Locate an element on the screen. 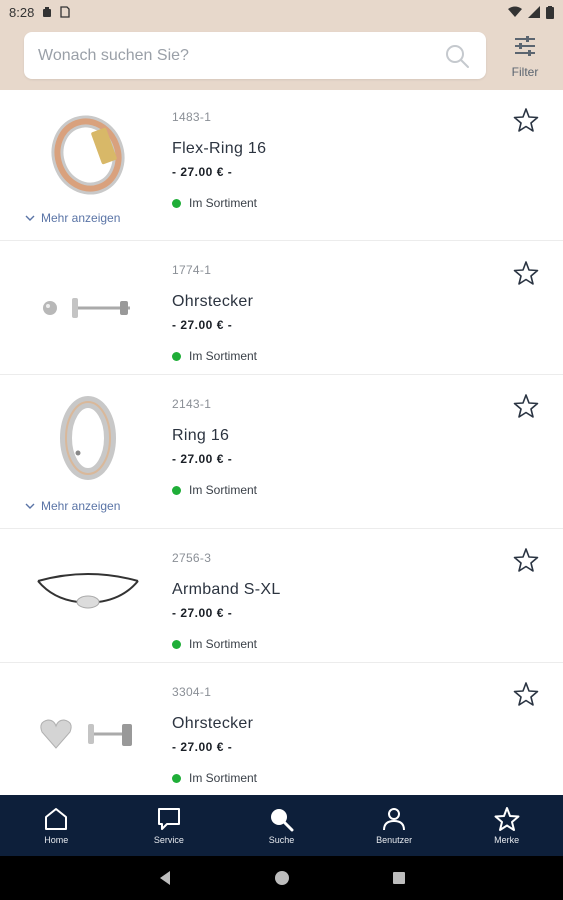  filter-label: Filter is located at coordinates (525, 72).